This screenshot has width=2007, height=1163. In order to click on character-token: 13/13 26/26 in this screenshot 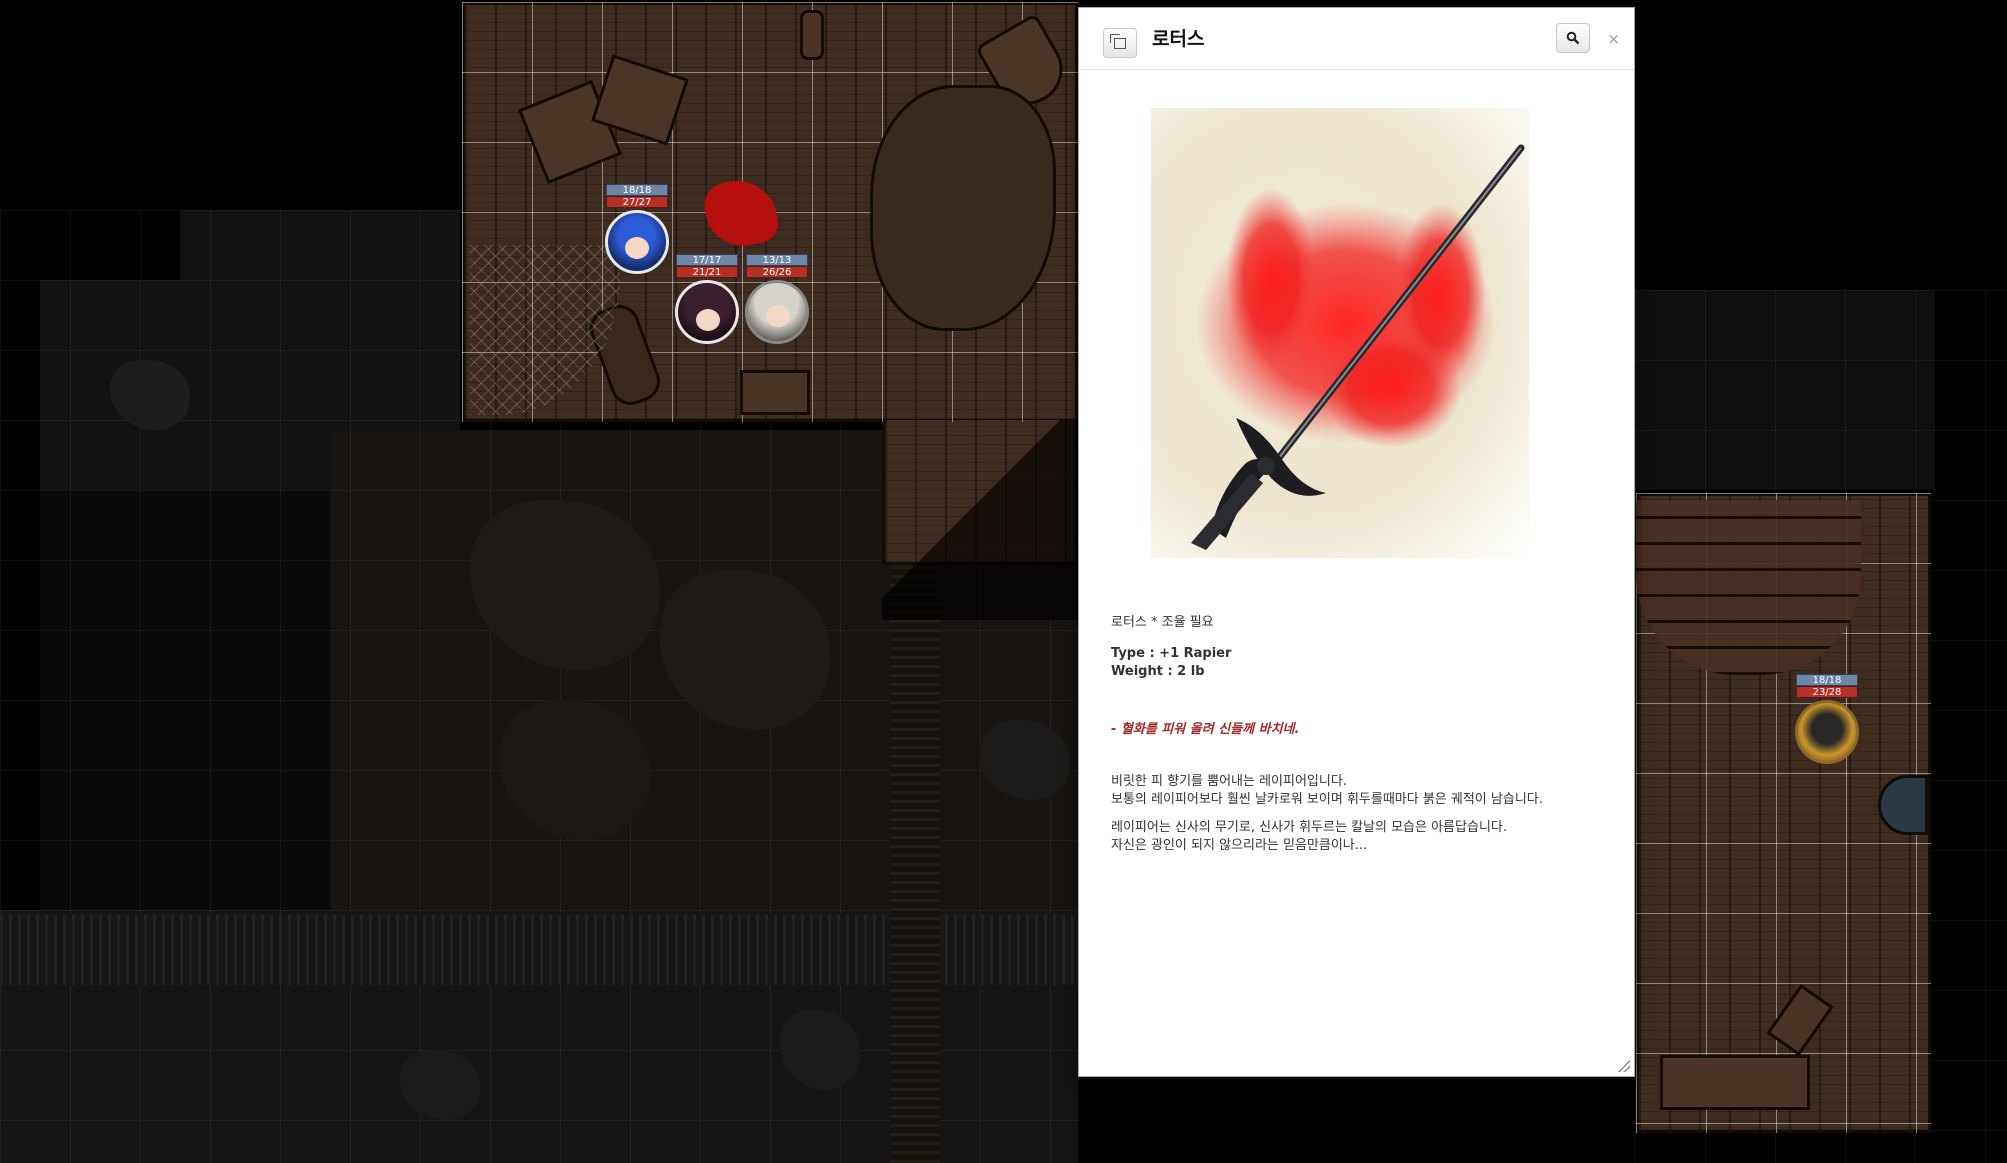, I will do `click(777, 299)`.